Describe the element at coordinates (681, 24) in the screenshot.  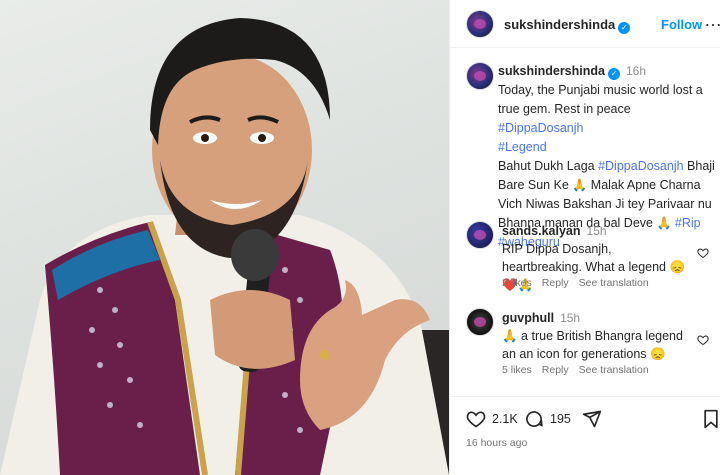
I see `follow-button: Follow` at that location.